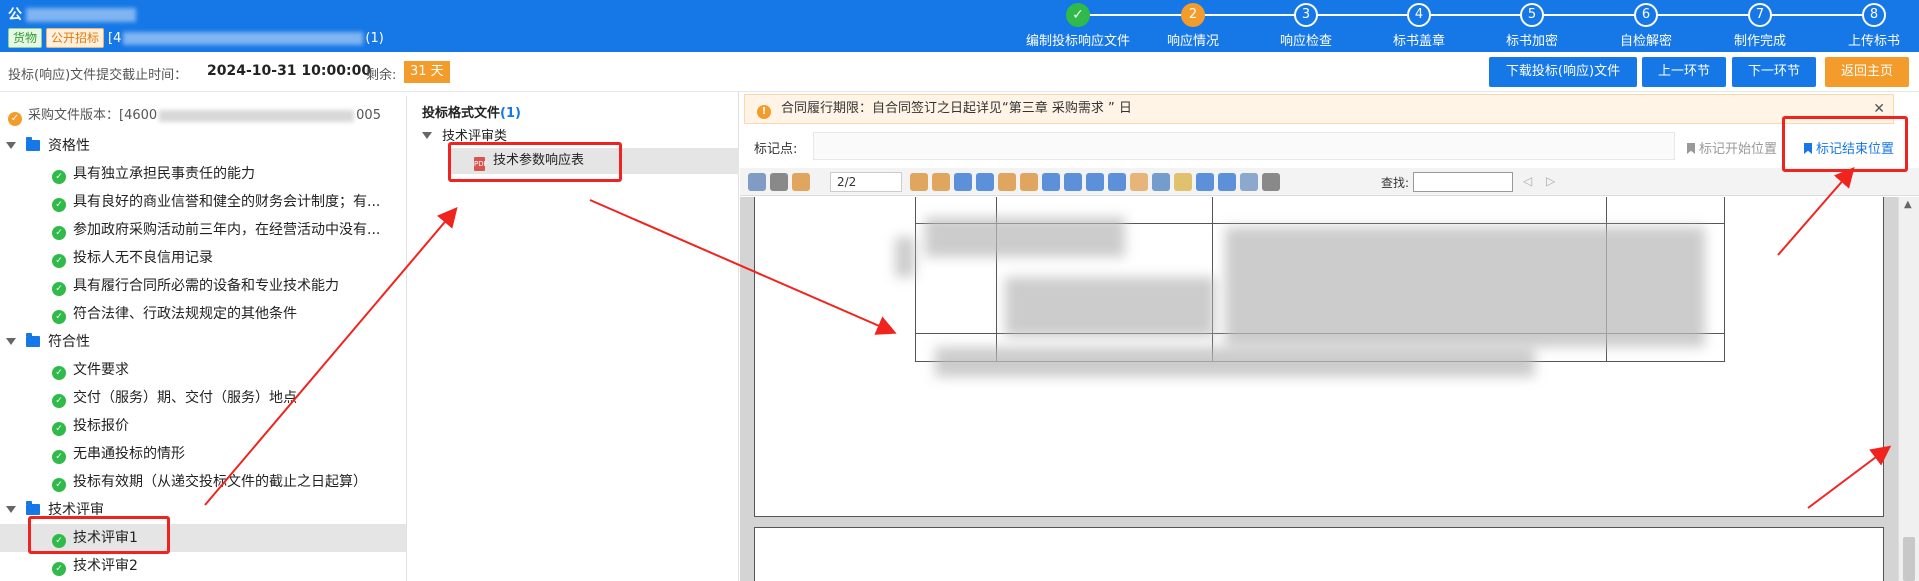 This screenshot has width=1919, height=581. I want to click on mark-end-position-button: 标记结束位置, so click(1849, 147).